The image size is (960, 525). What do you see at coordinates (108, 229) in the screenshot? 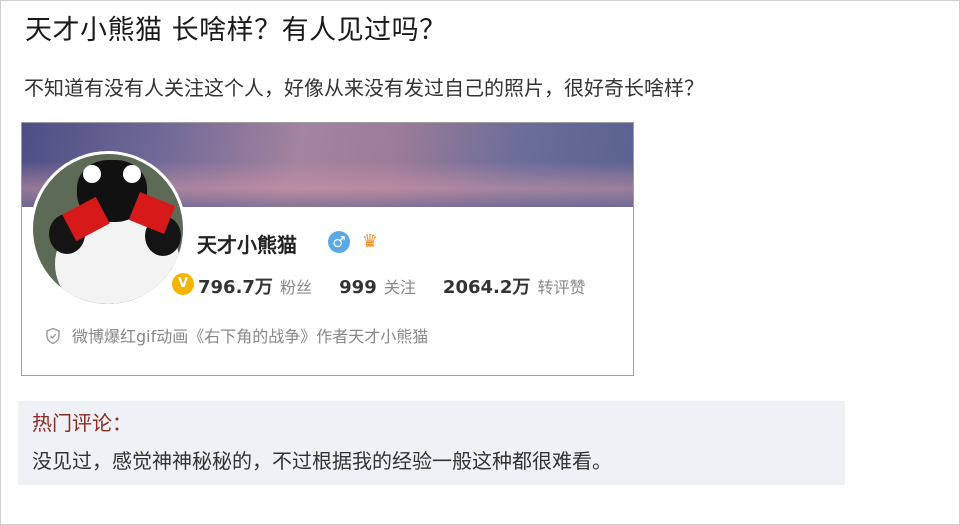
I see `avatar` at bounding box center [108, 229].